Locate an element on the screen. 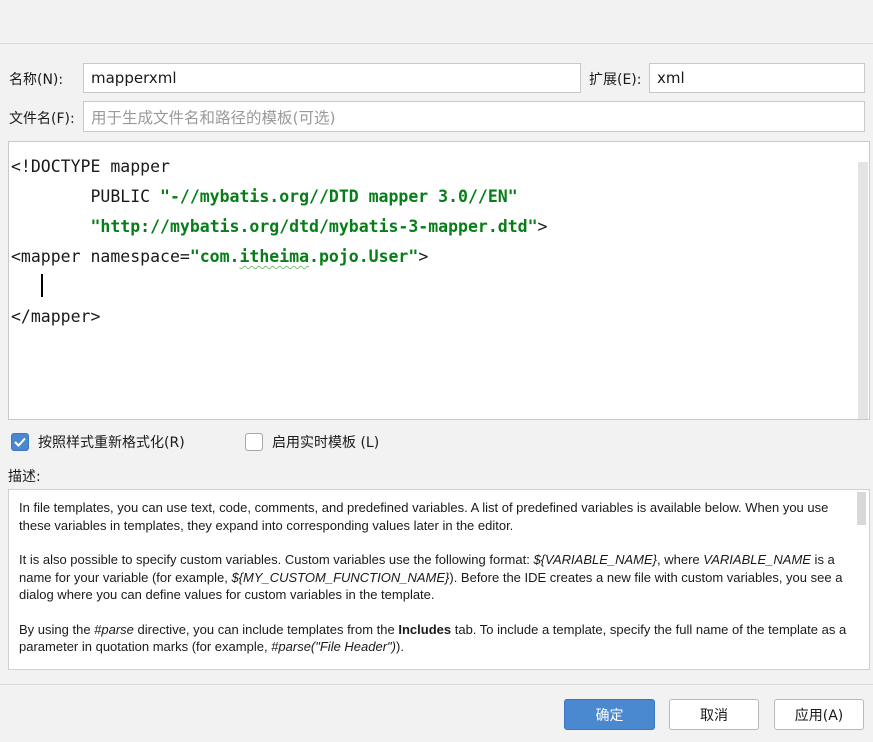 Image resolution: width=873 pixels, height=742 pixels. string-literal: itheima is located at coordinates (274, 256).